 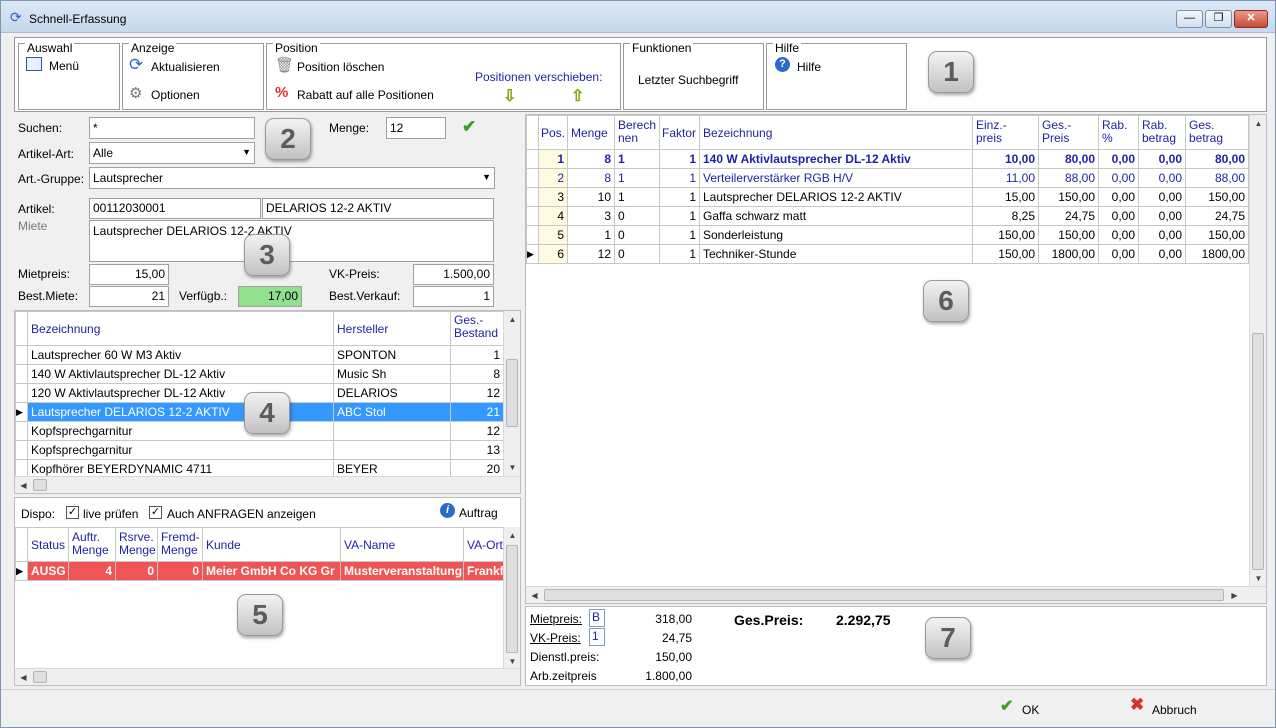 What do you see at coordinates (679, 197) in the screenshot?
I see `cell-faktor: 1` at bounding box center [679, 197].